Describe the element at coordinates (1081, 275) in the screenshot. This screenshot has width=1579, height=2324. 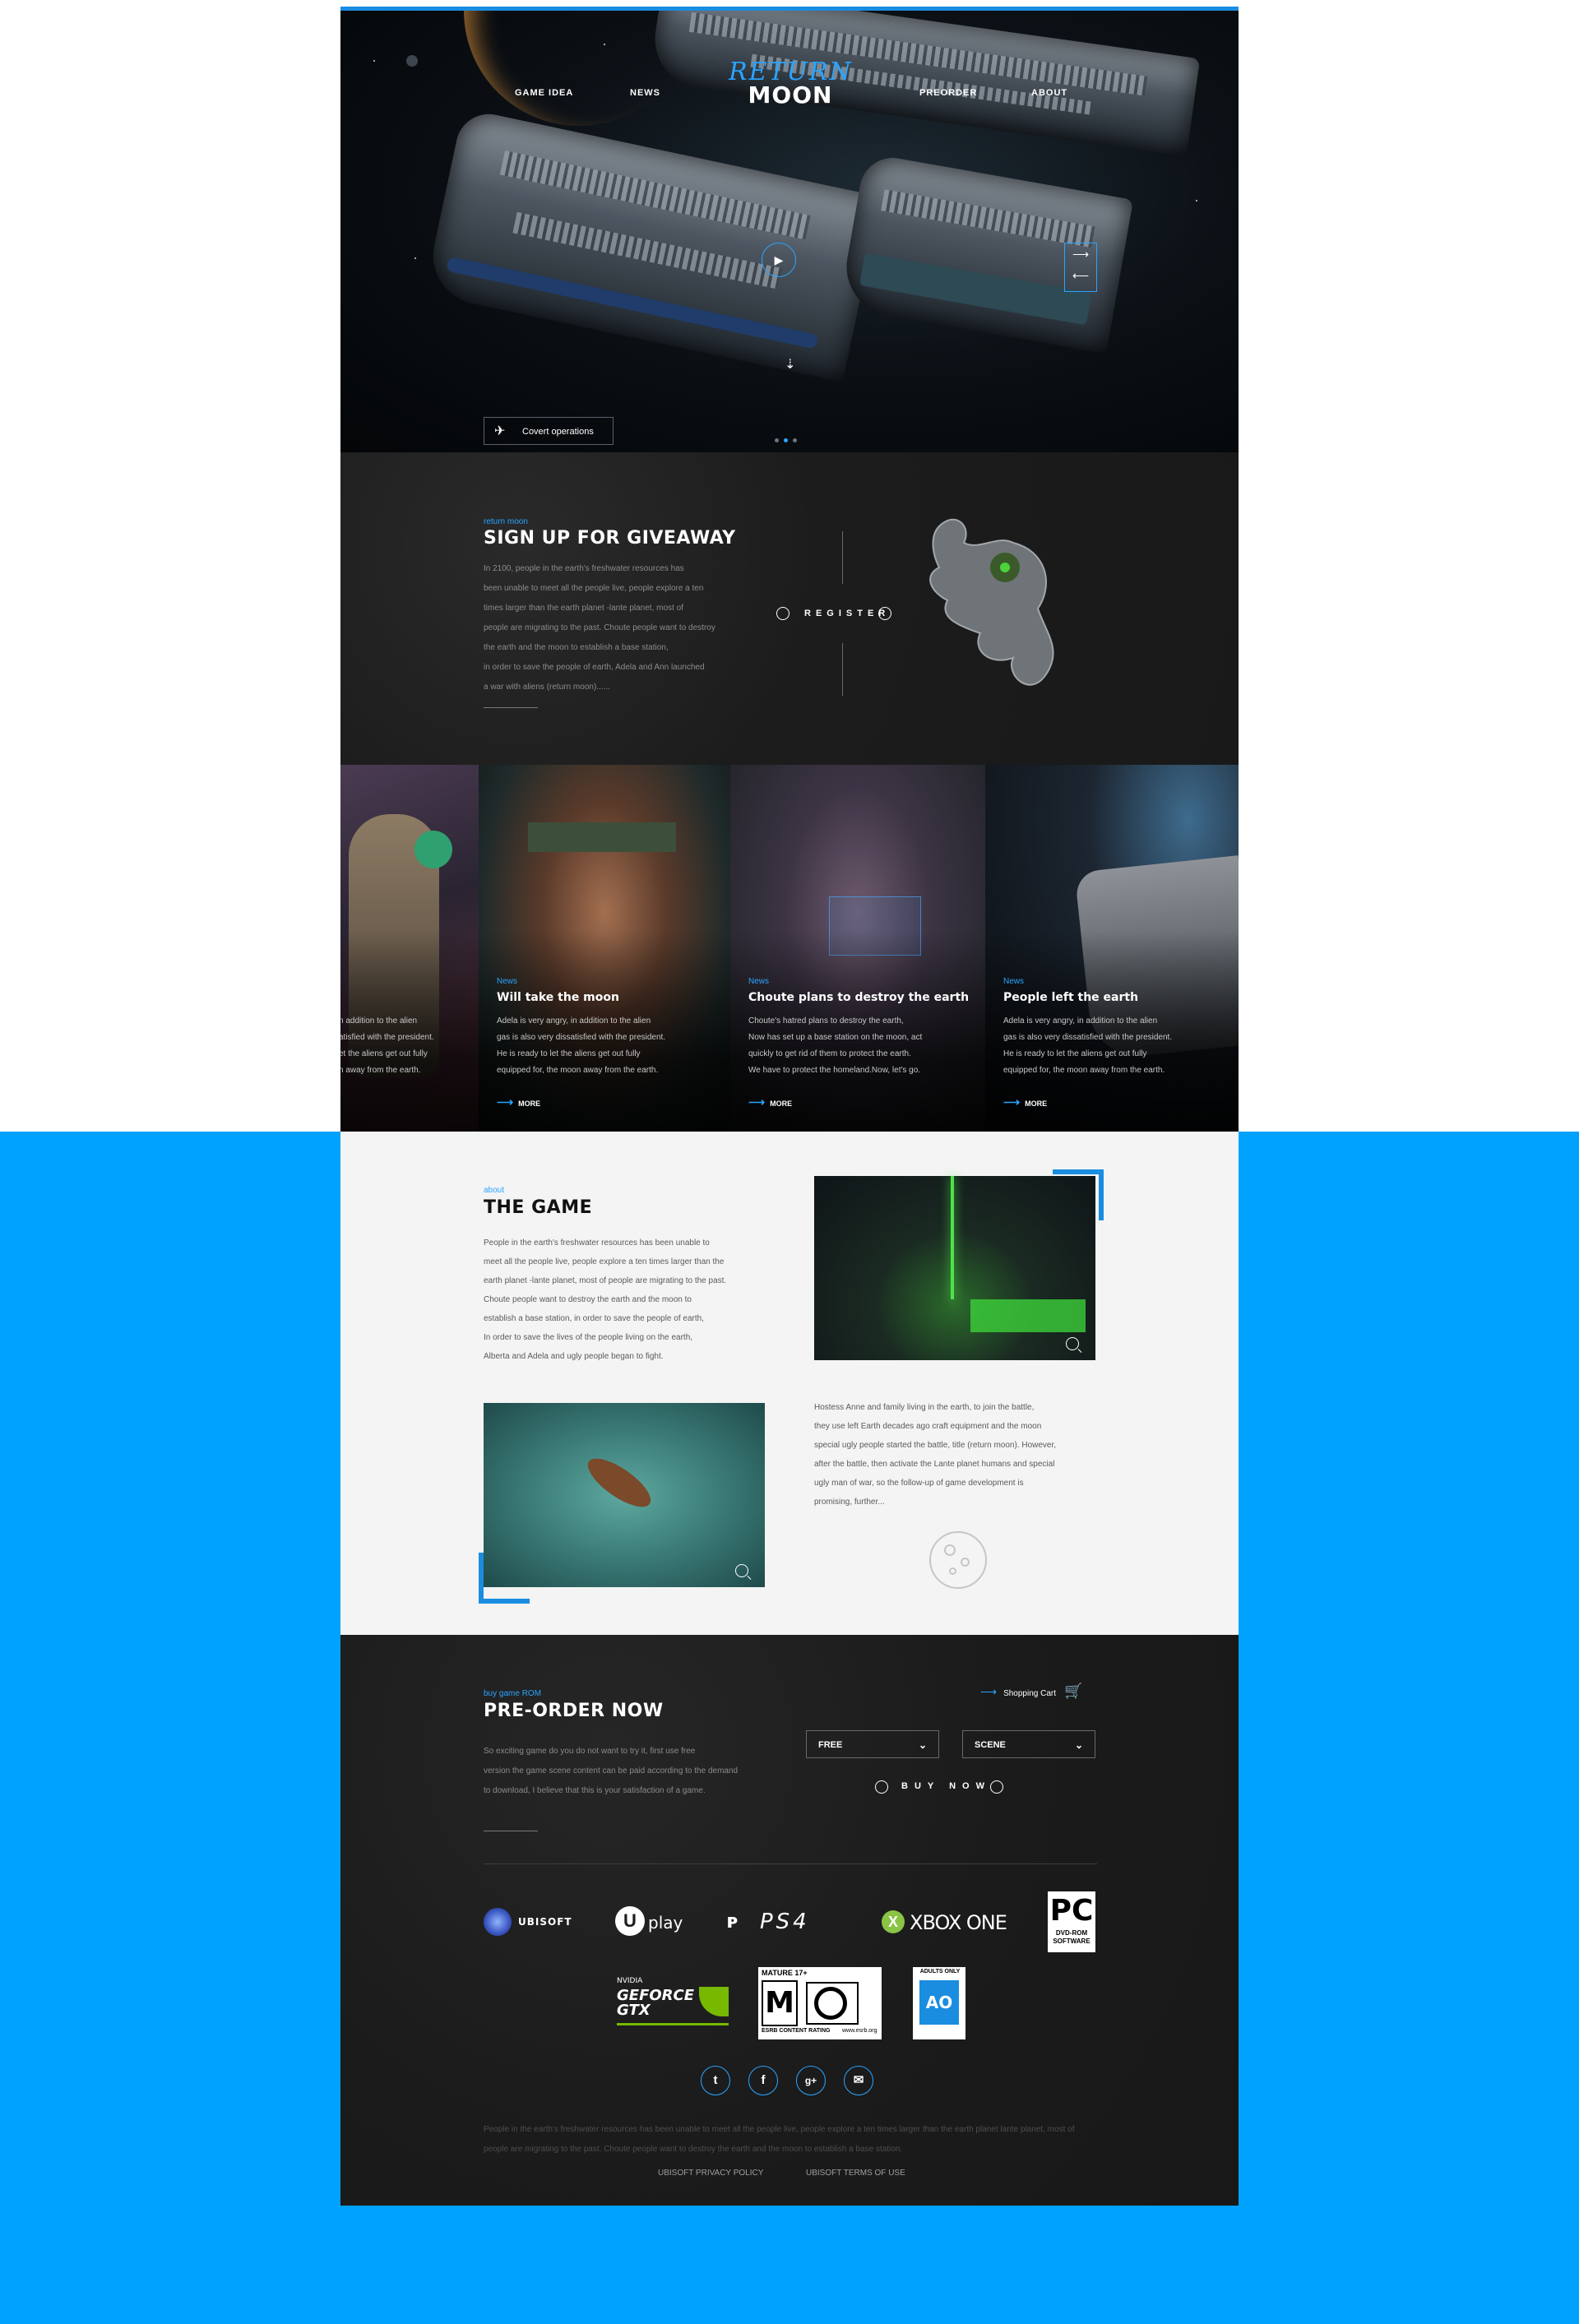
I see `arrow-left-icon: ⟵` at that location.